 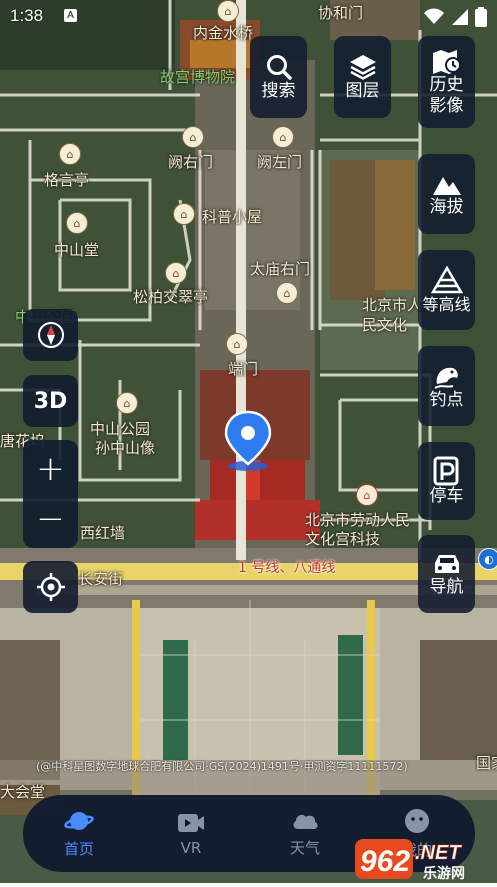 What do you see at coordinates (280, 162) in the screenshot?
I see `map-label-quezuomen: 阙左门` at bounding box center [280, 162].